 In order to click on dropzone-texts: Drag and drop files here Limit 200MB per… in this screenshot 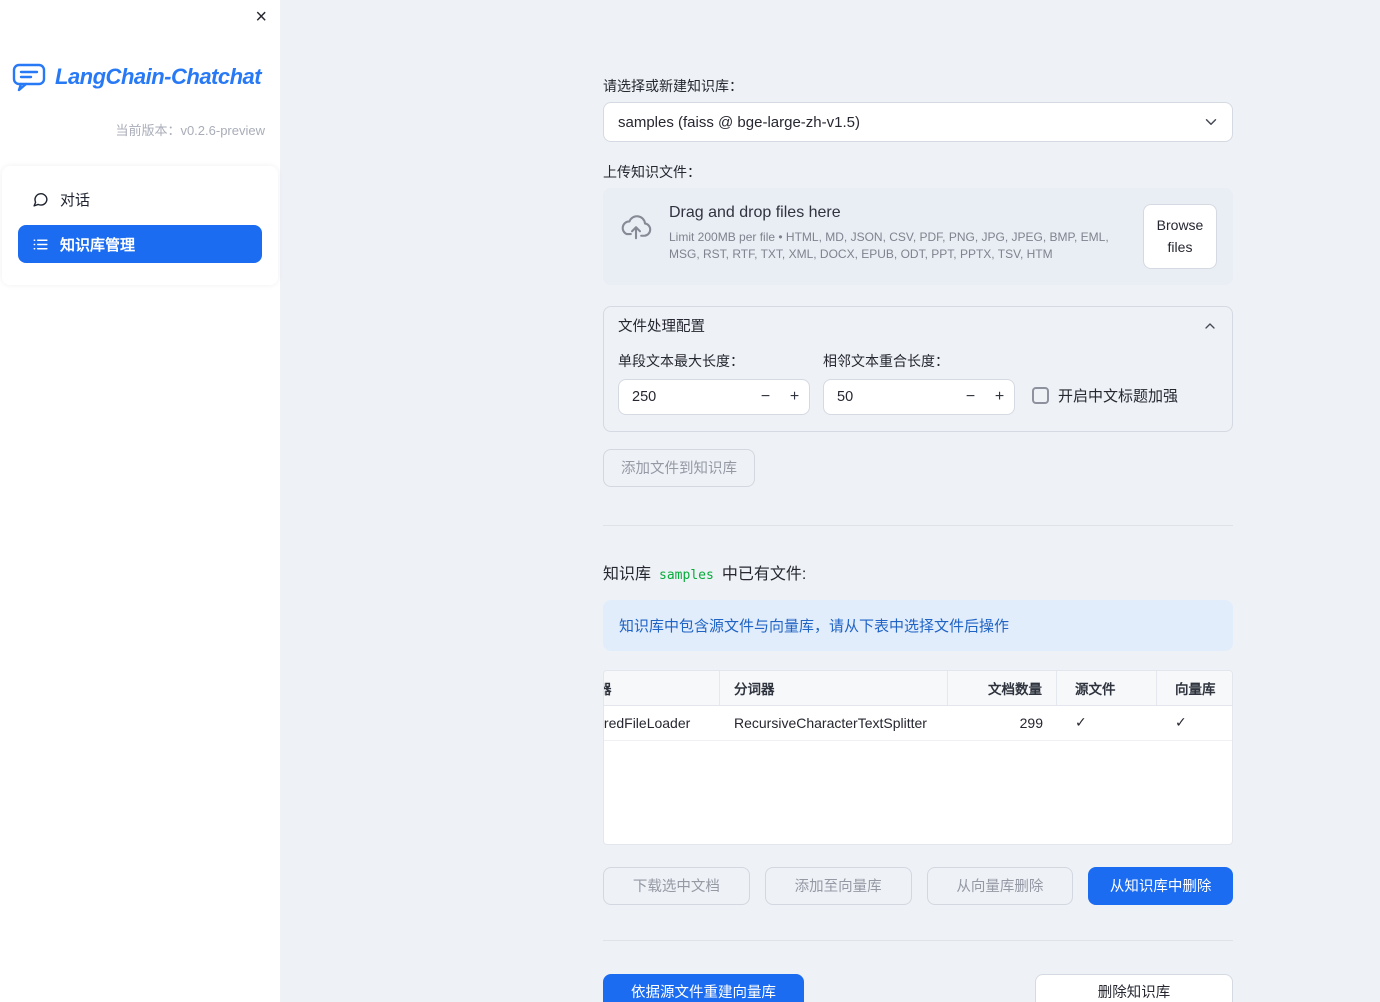, I will do `click(898, 233)`.